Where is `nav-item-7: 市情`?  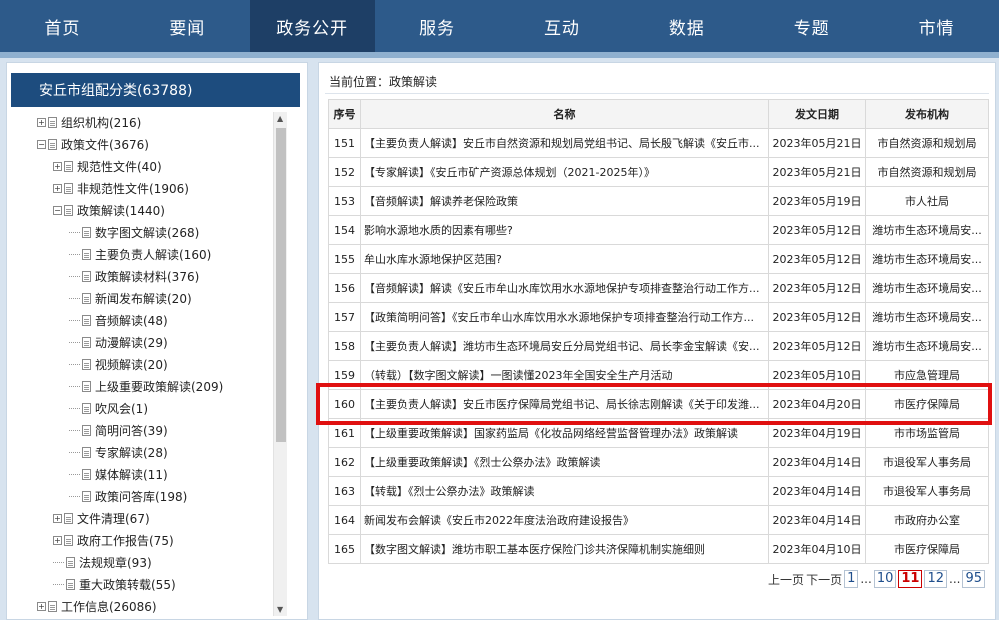
nav-item-7: 市情 is located at coordinates (936, 26).